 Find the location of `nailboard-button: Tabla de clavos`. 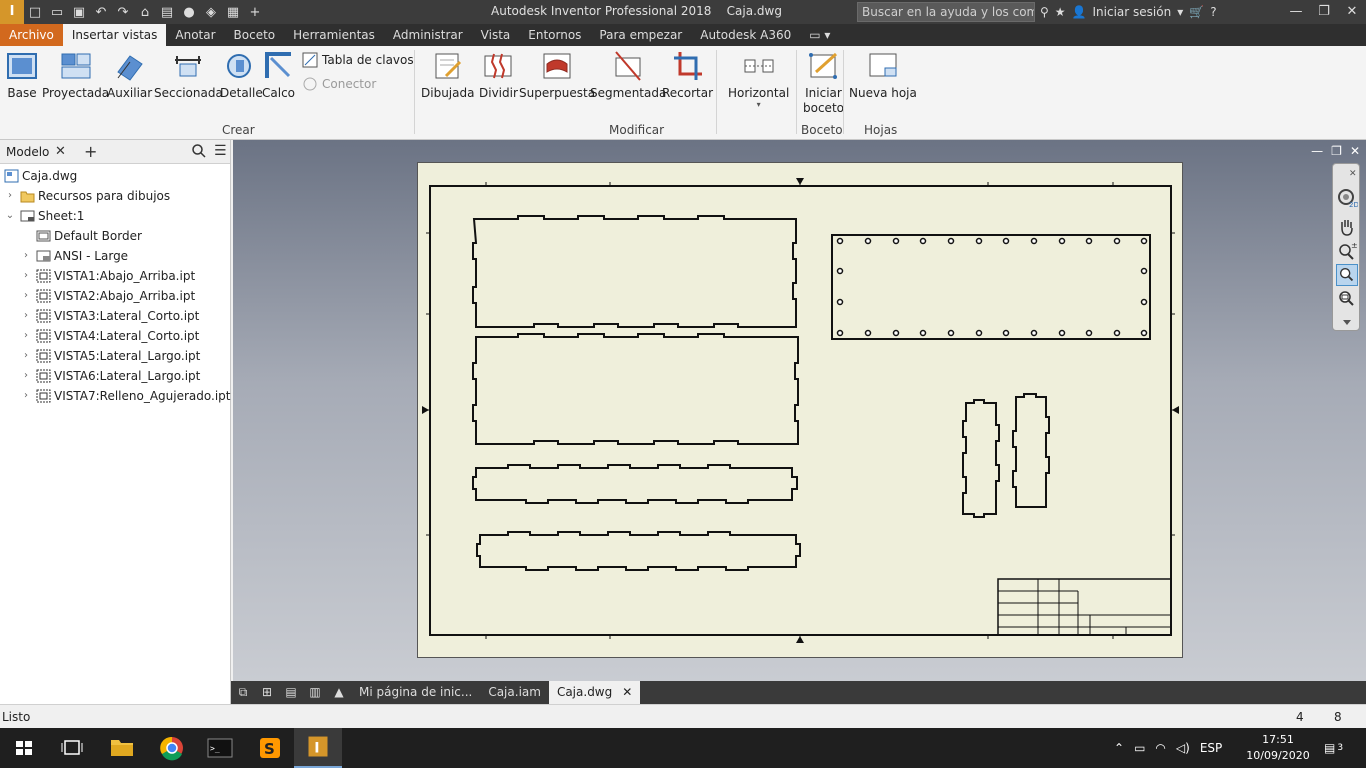

nailboard-button: Tabla de clavos is located at coordinates (358, 60).